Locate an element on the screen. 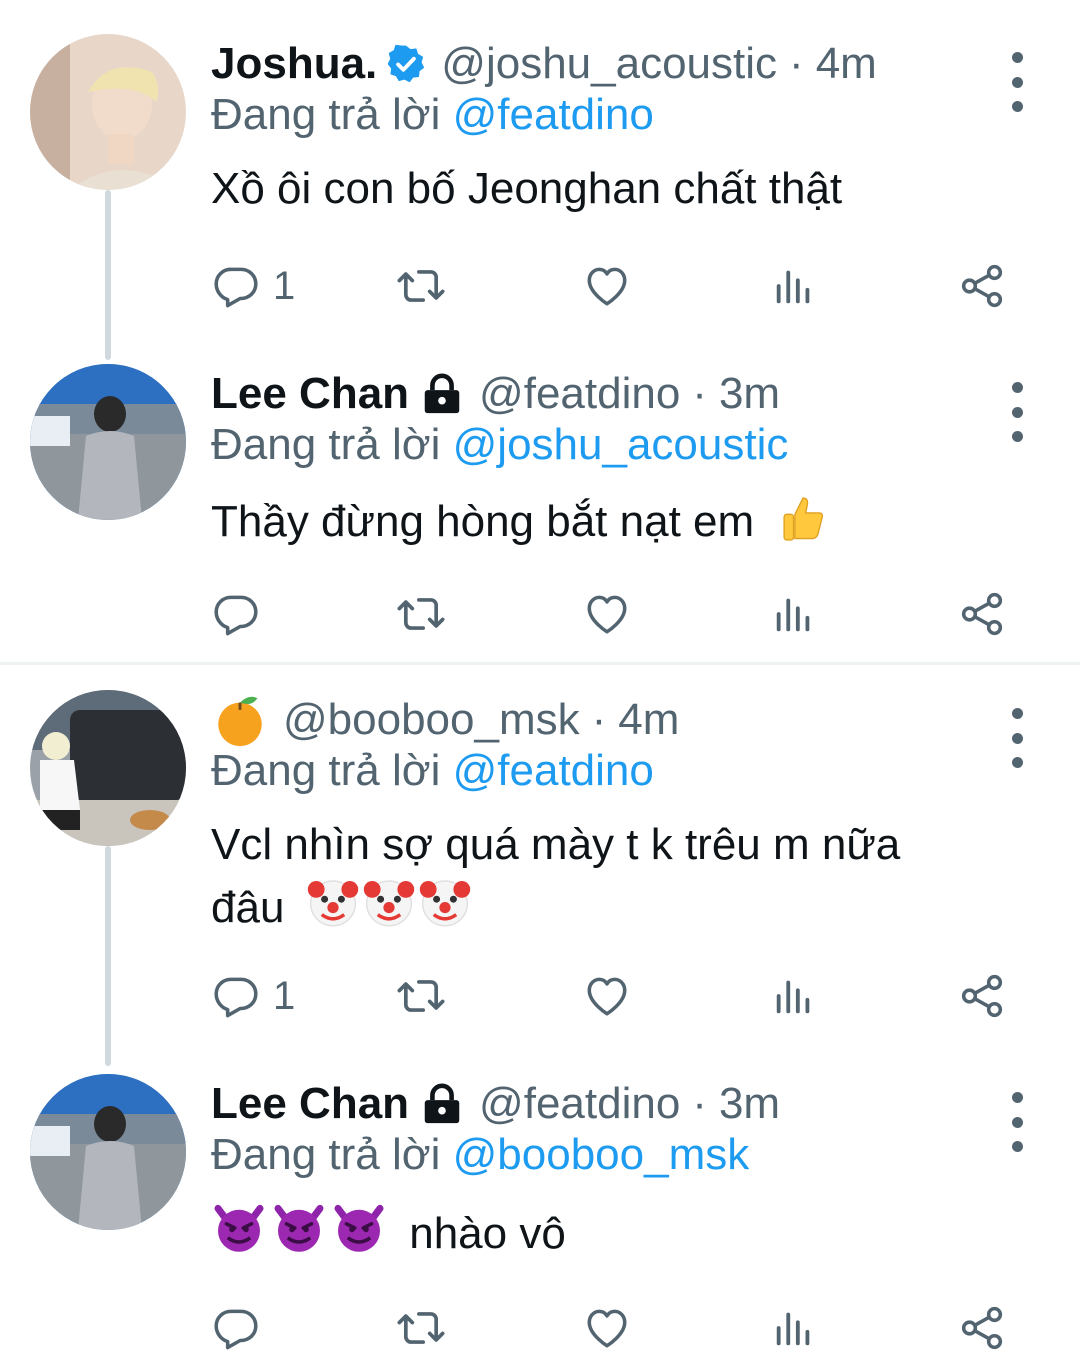  handle: @joshu_acoustic is located at coordinates (609, 64).